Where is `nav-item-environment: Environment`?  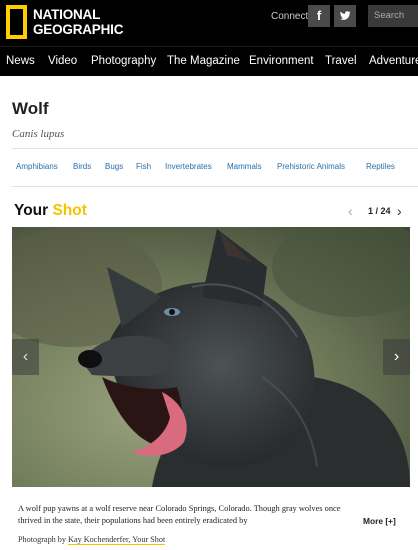 nav-item-environment: Environment is located at coordinates (281, 61).